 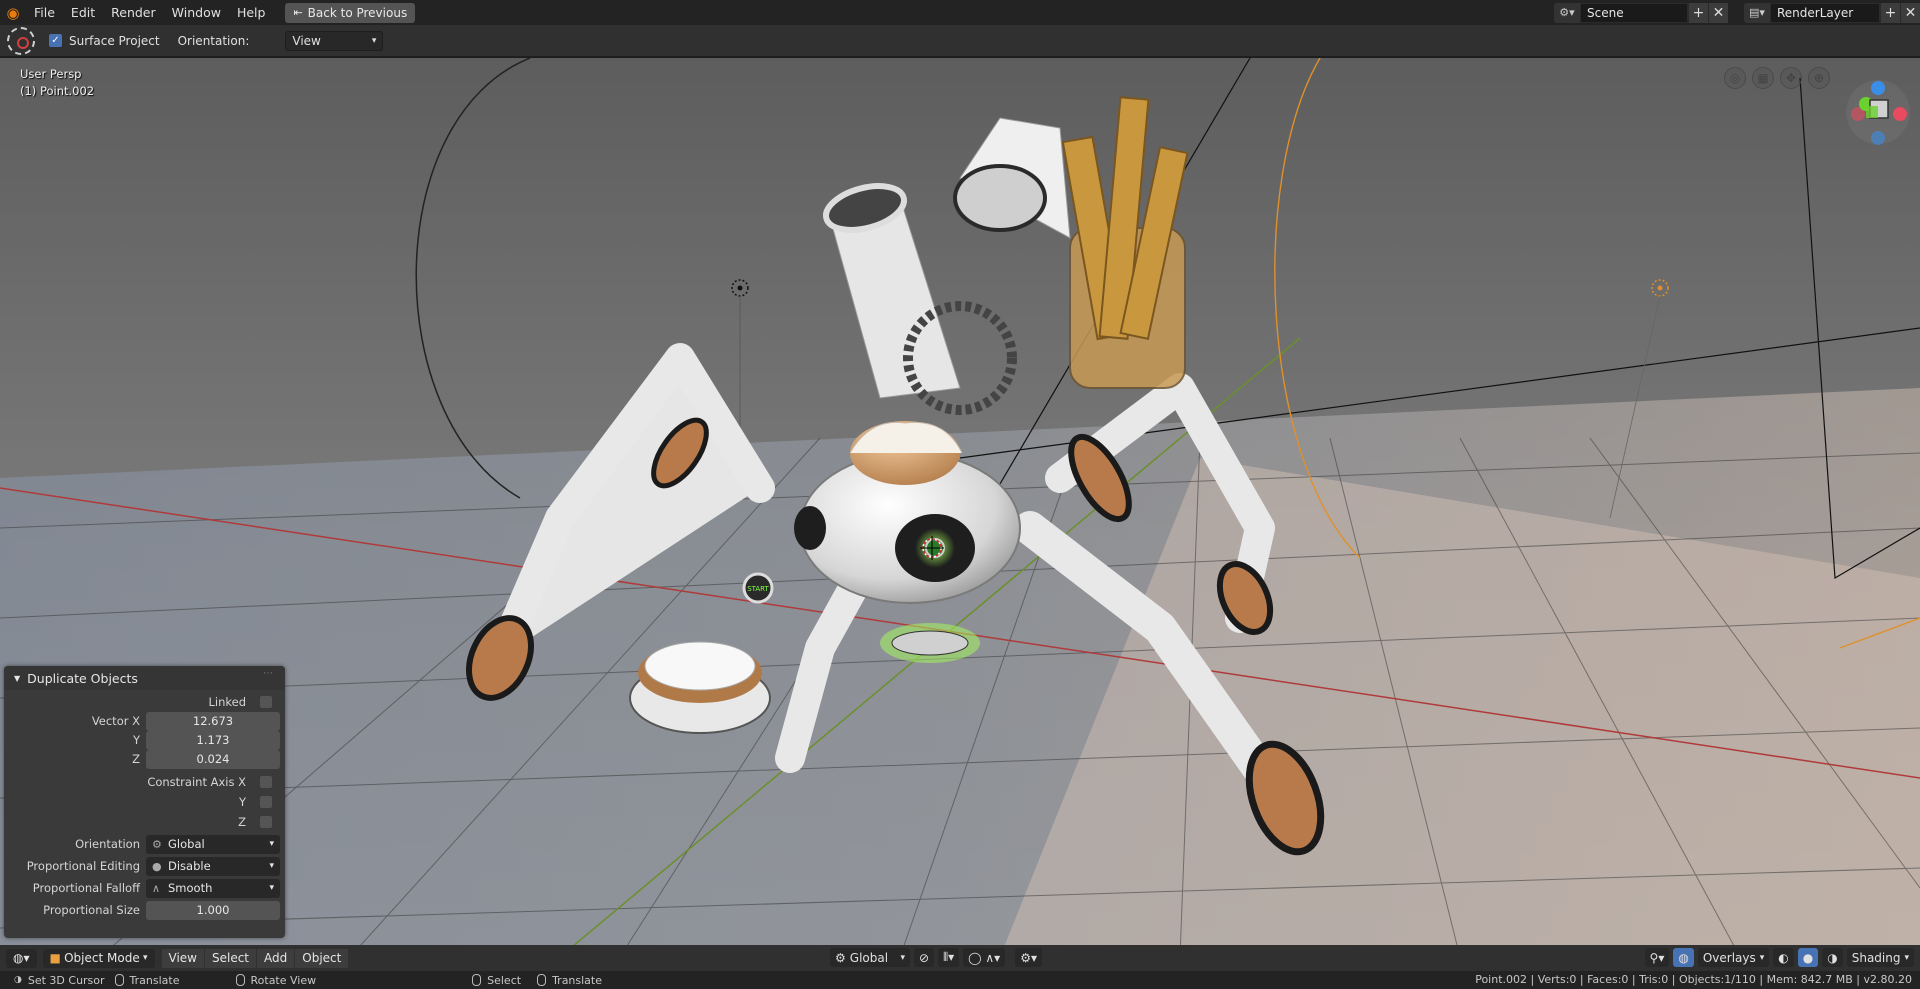 What do you see at coordinates (144, 678) in the screenshot?
I see `redo-panel-header: ▼ Duplicate Objects ⋯` at bounding box center [144, 678].